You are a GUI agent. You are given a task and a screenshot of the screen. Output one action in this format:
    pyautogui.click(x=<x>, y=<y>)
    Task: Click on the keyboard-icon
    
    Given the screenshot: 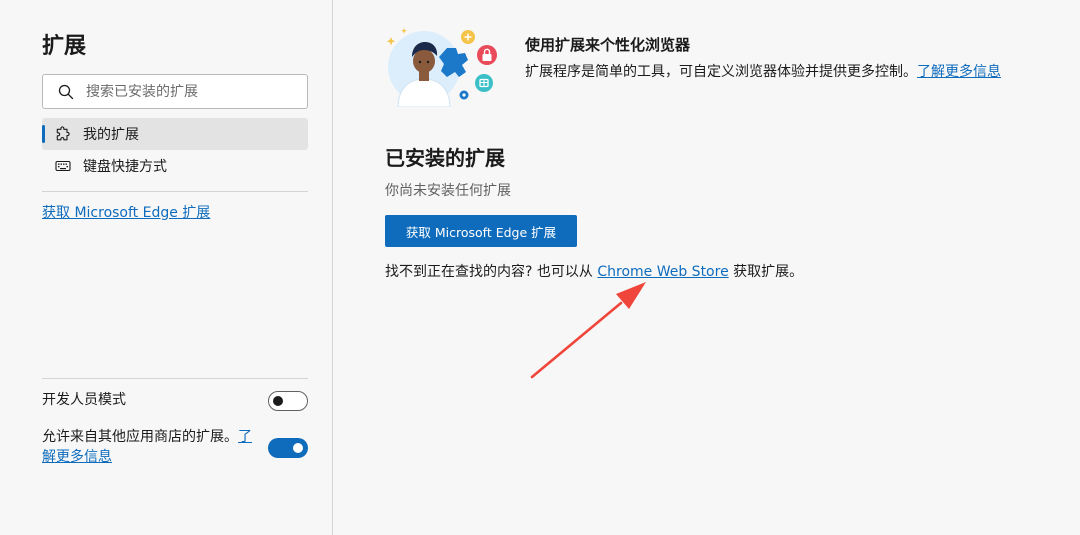 What is the action you would take?
    pyautogui.click(x=63, y=166)
    